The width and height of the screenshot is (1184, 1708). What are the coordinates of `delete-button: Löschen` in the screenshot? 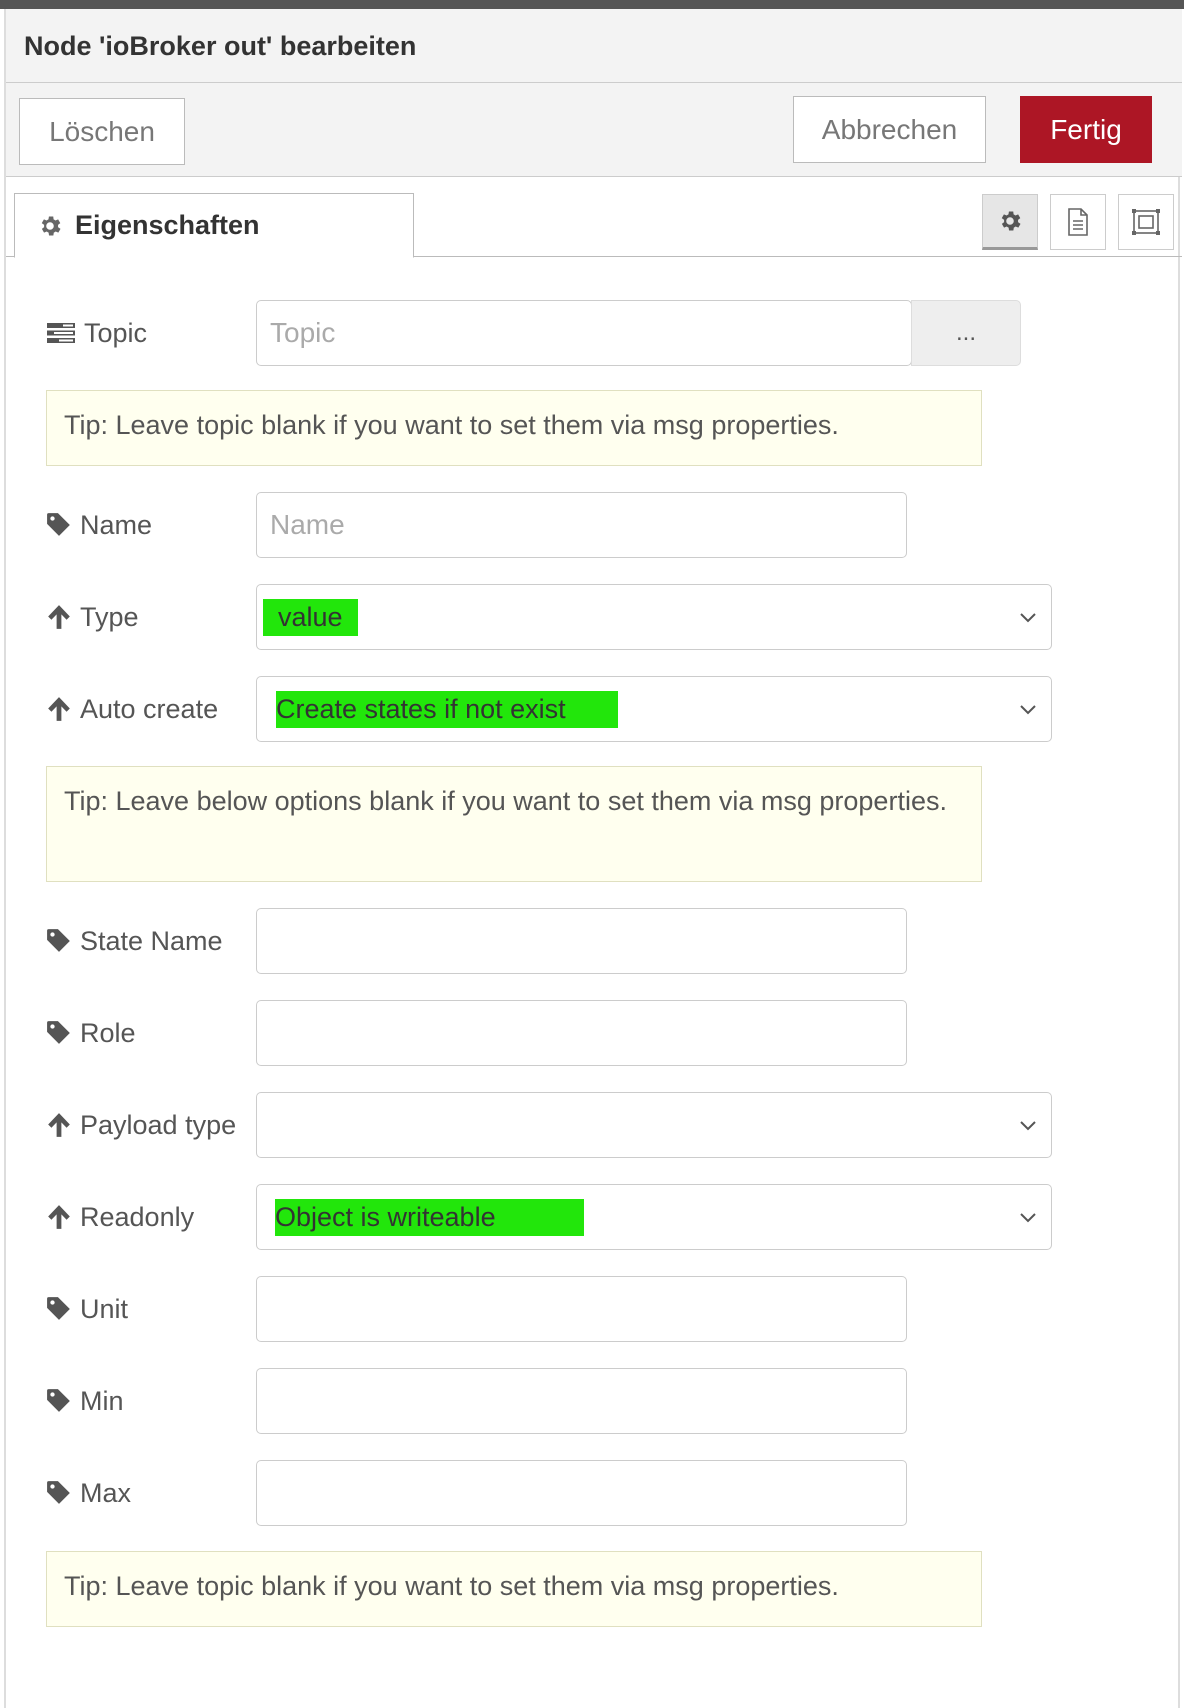 It's located at (102, 131).